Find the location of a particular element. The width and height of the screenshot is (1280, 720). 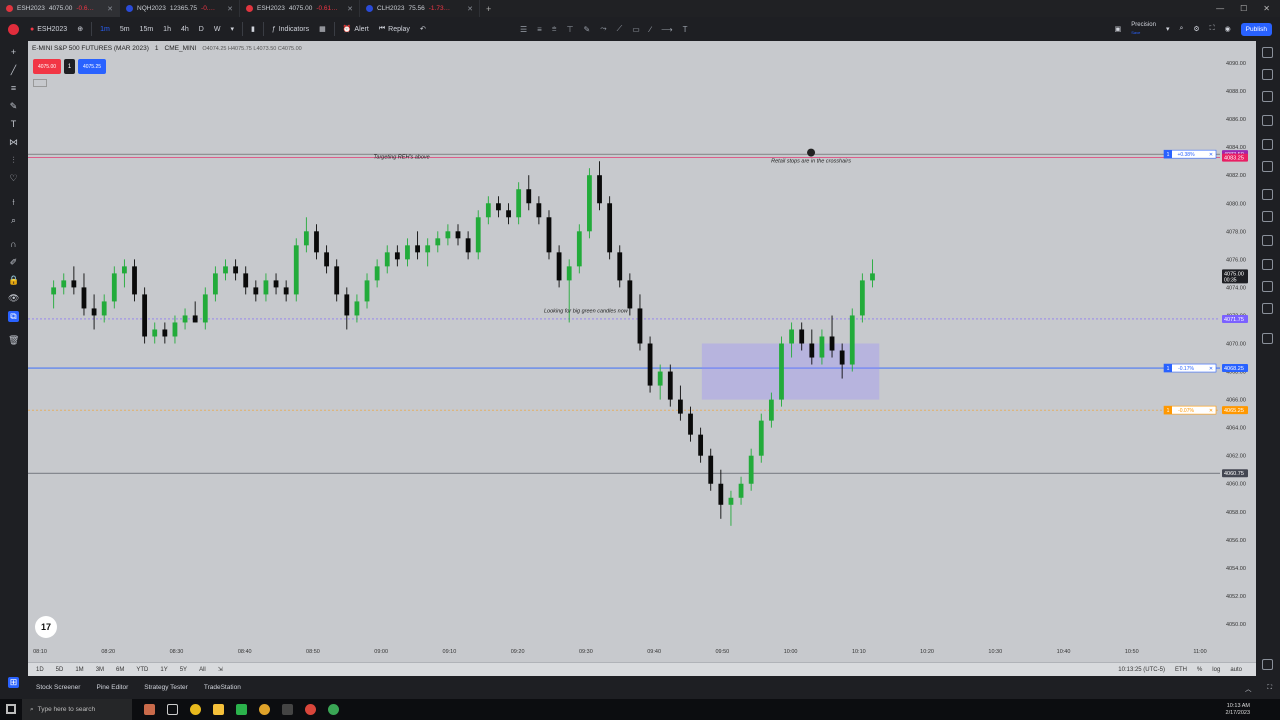

file-explorer-icon is located at coordinates (218, 709).